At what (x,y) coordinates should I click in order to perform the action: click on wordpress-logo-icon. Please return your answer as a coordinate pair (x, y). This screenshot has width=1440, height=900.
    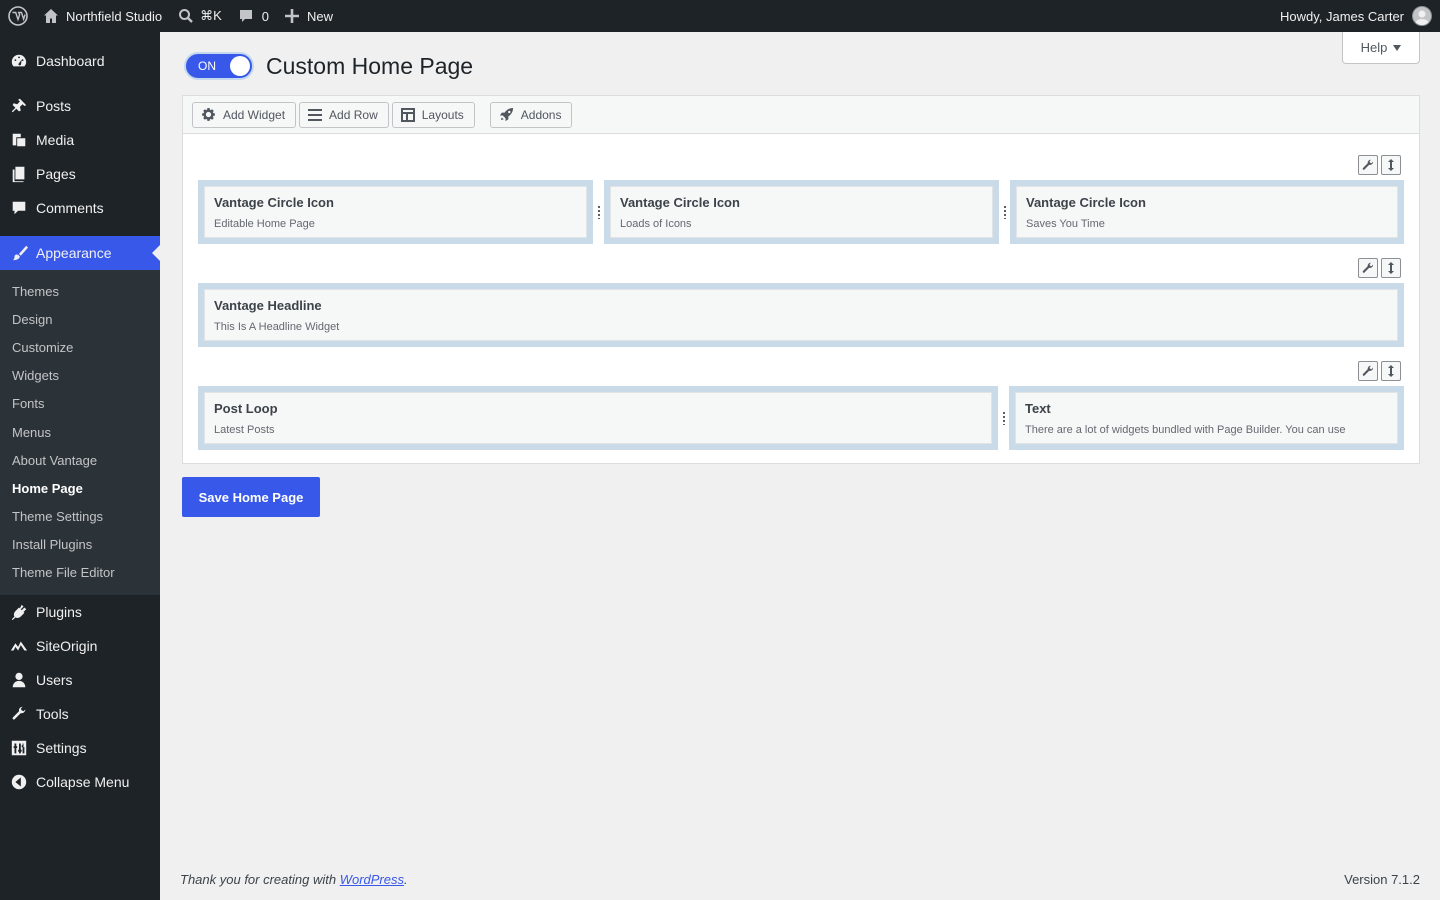
    Looking at the image, I should click on (18, 16).